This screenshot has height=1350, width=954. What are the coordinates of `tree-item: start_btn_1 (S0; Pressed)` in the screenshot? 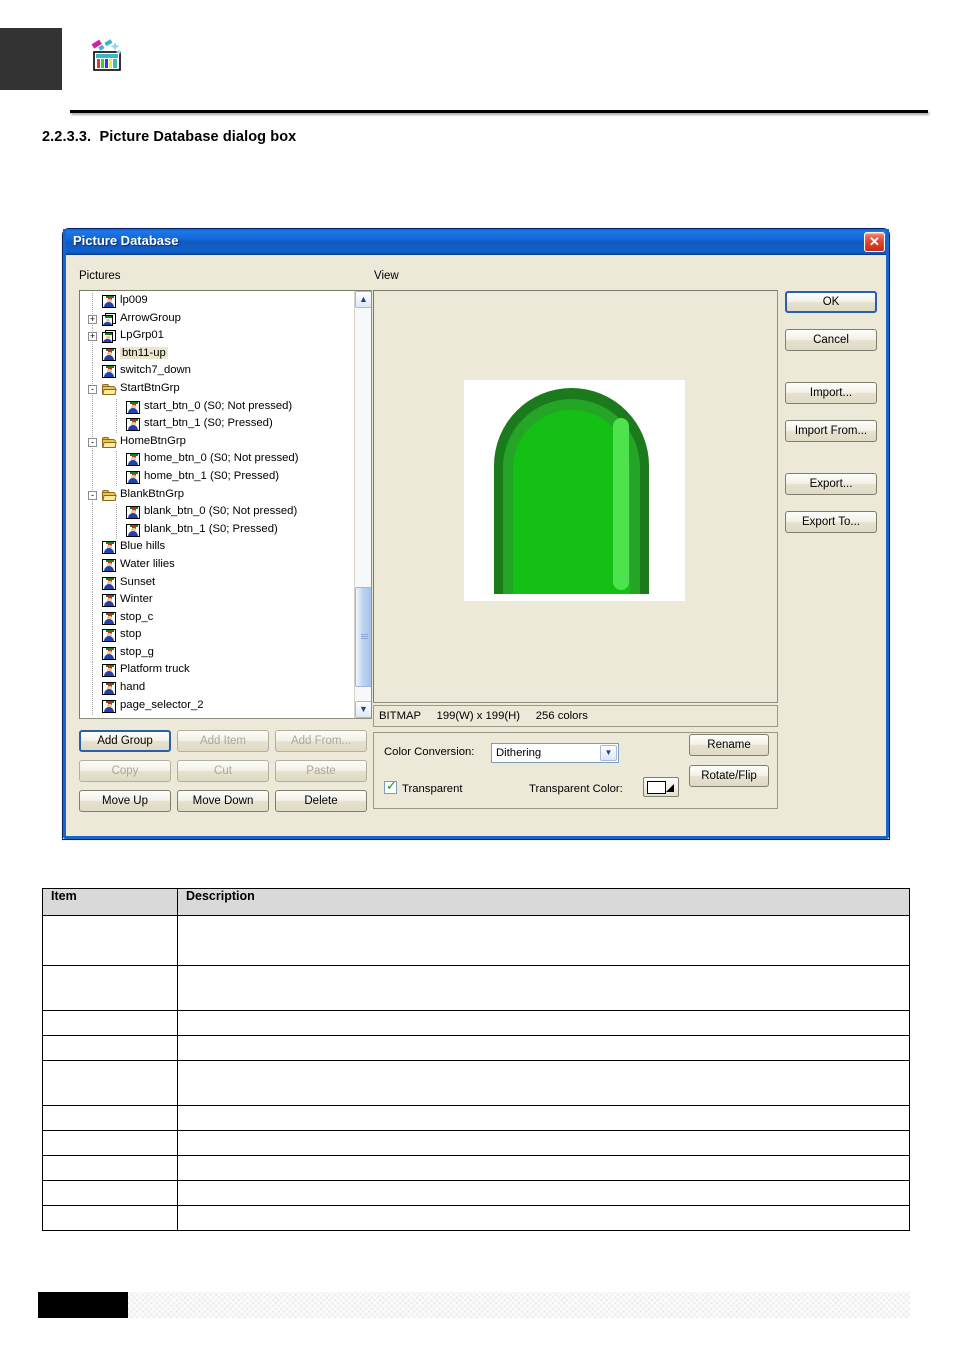 It's located at (217, 425).